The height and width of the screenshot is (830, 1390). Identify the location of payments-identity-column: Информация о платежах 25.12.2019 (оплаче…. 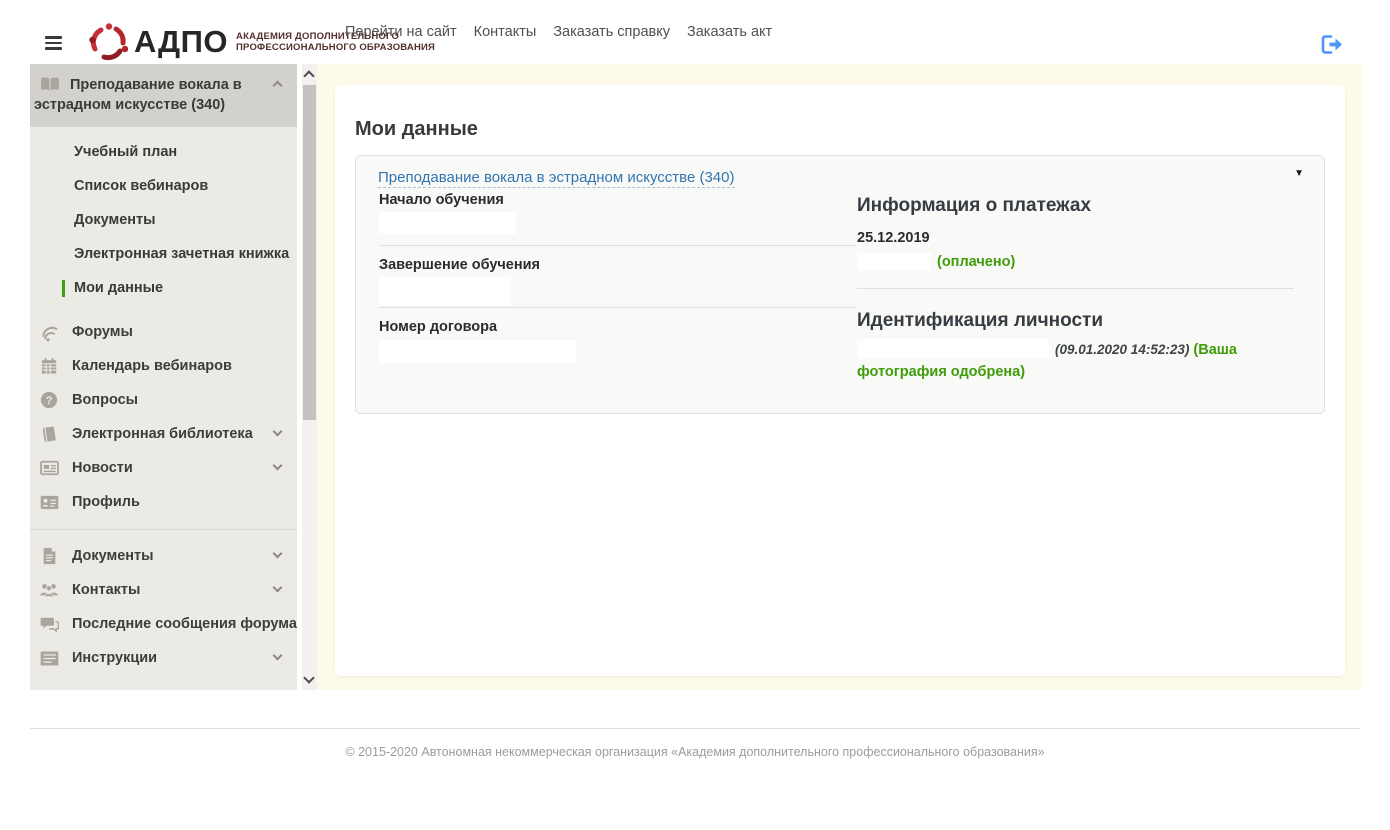
(1090, 285).